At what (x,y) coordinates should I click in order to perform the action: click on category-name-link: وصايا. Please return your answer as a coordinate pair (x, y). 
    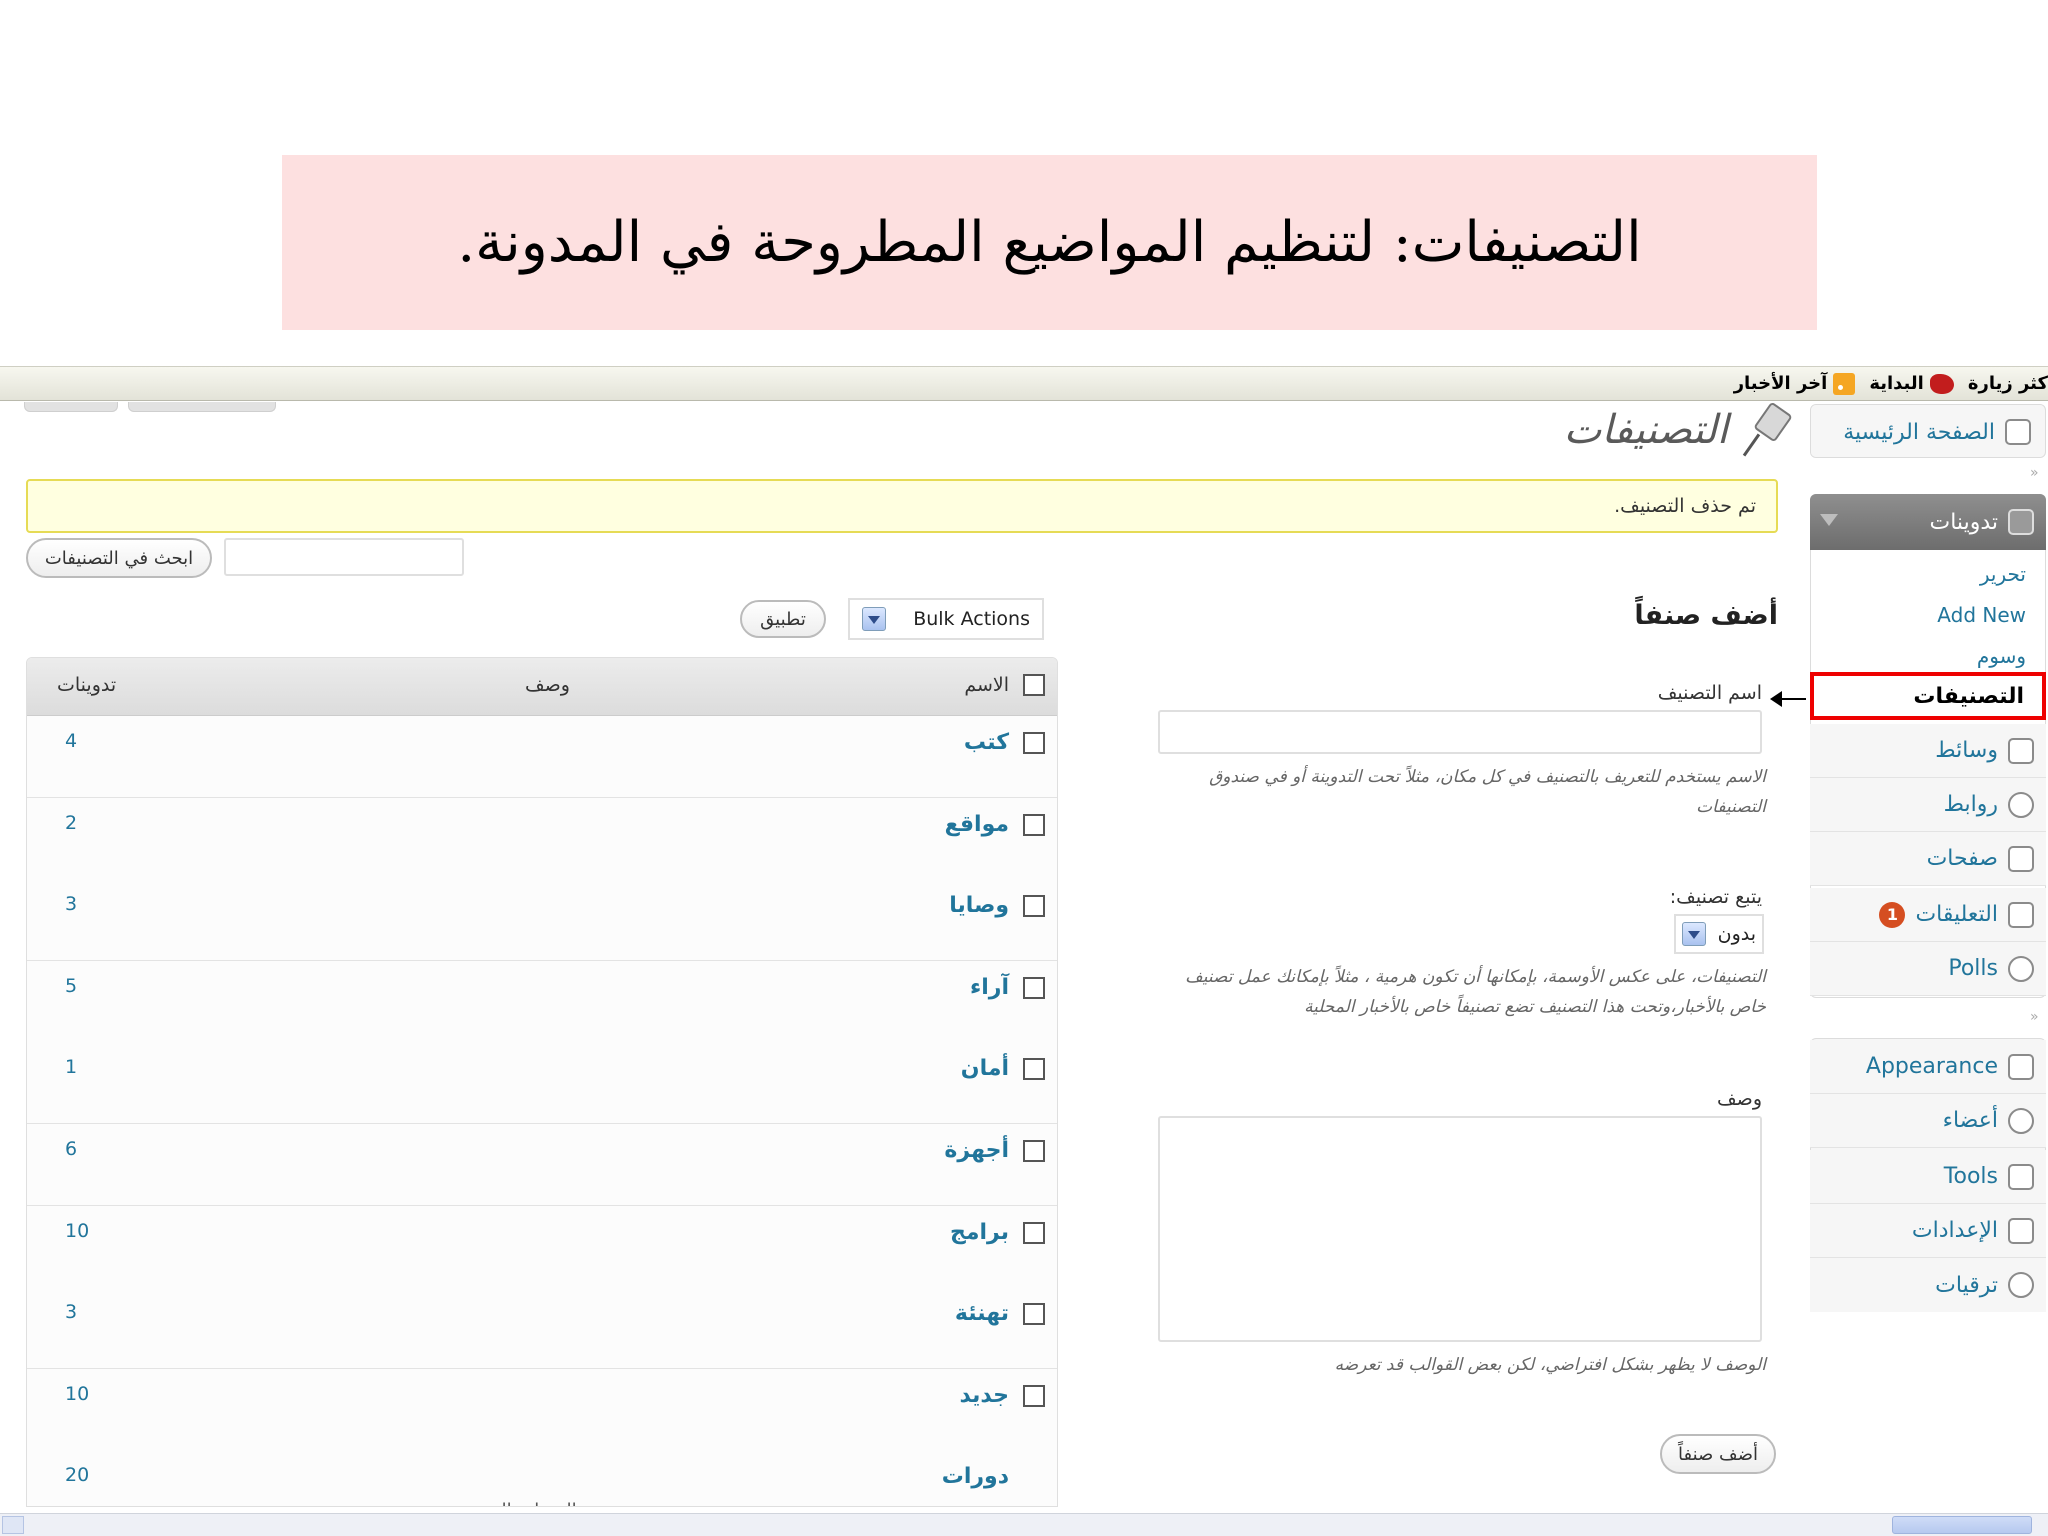
    Looking at the image, I should click on (979, 905).